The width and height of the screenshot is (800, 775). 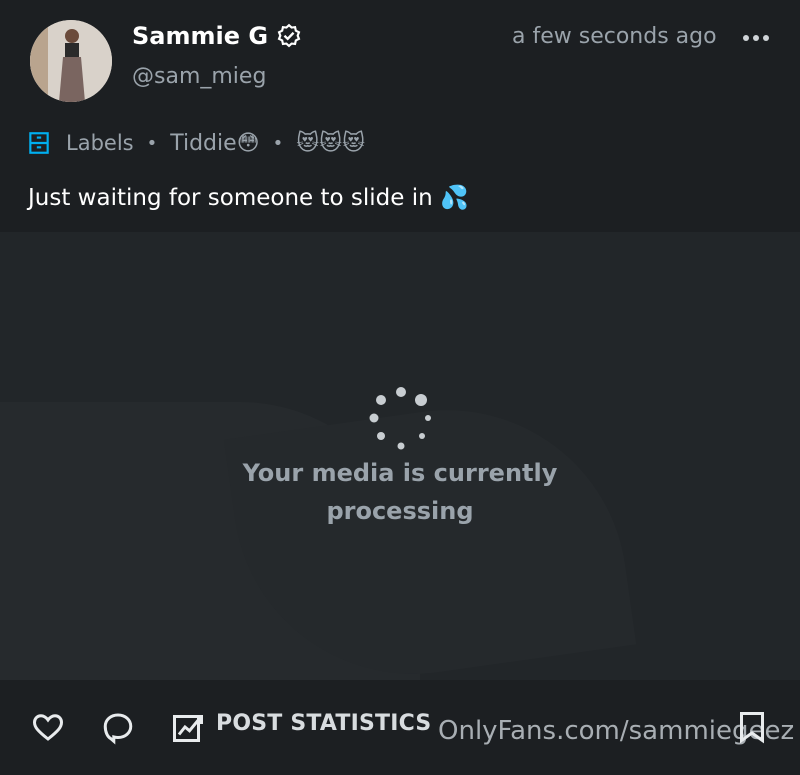 I want to click on labels-row: Labels • Tiddie😳 • 😻😻😻, so click(x=195, y=143).